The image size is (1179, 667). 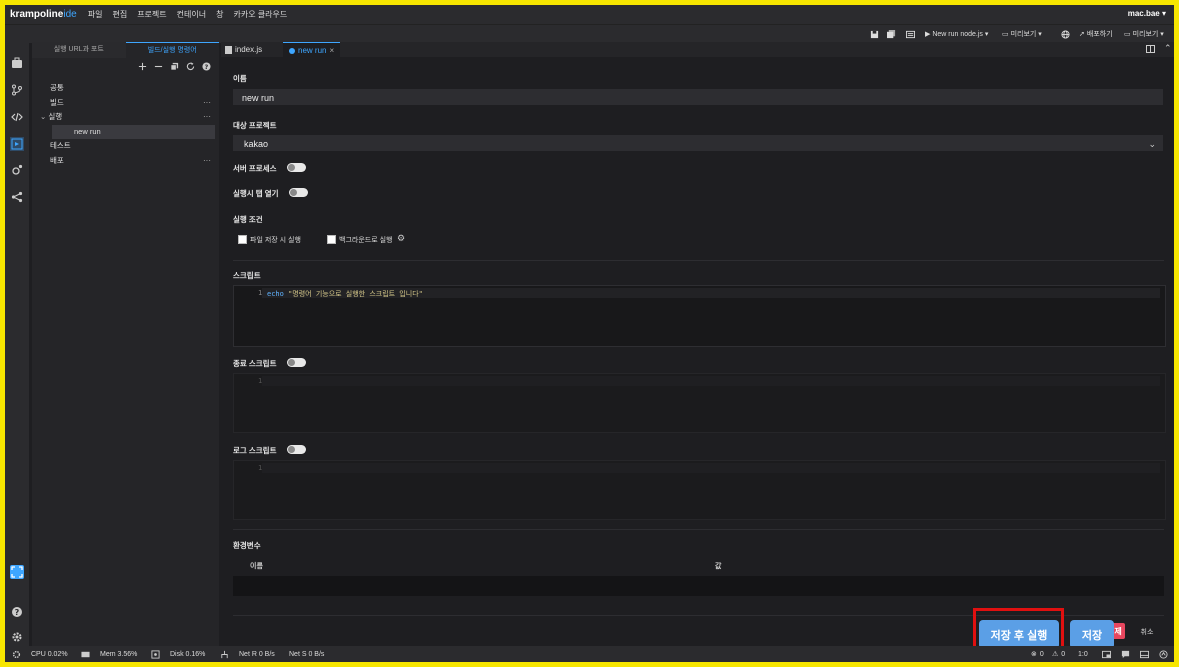 What do you see at coordinates (296, 449) in the screenshot?
I see `log-script-toggle` at bounding box center [296, 449].